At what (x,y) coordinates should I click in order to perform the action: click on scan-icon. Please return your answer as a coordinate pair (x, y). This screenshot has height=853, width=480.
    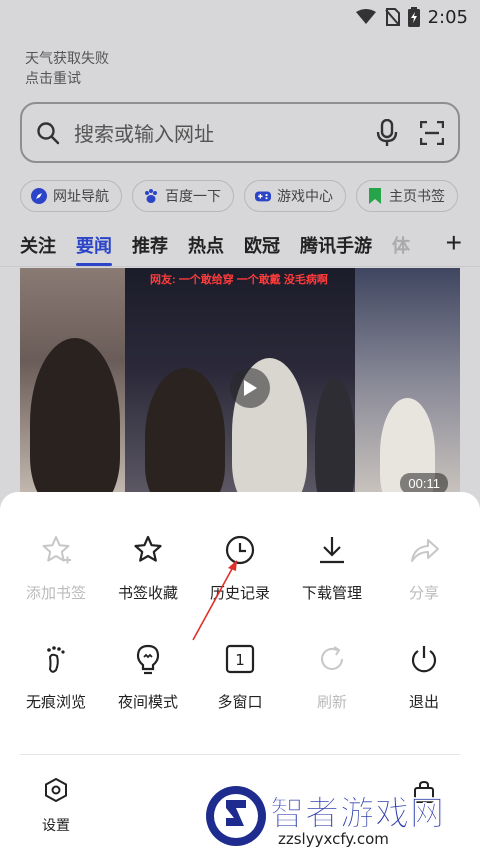
    Looking at the image, I should click on (432, 132).